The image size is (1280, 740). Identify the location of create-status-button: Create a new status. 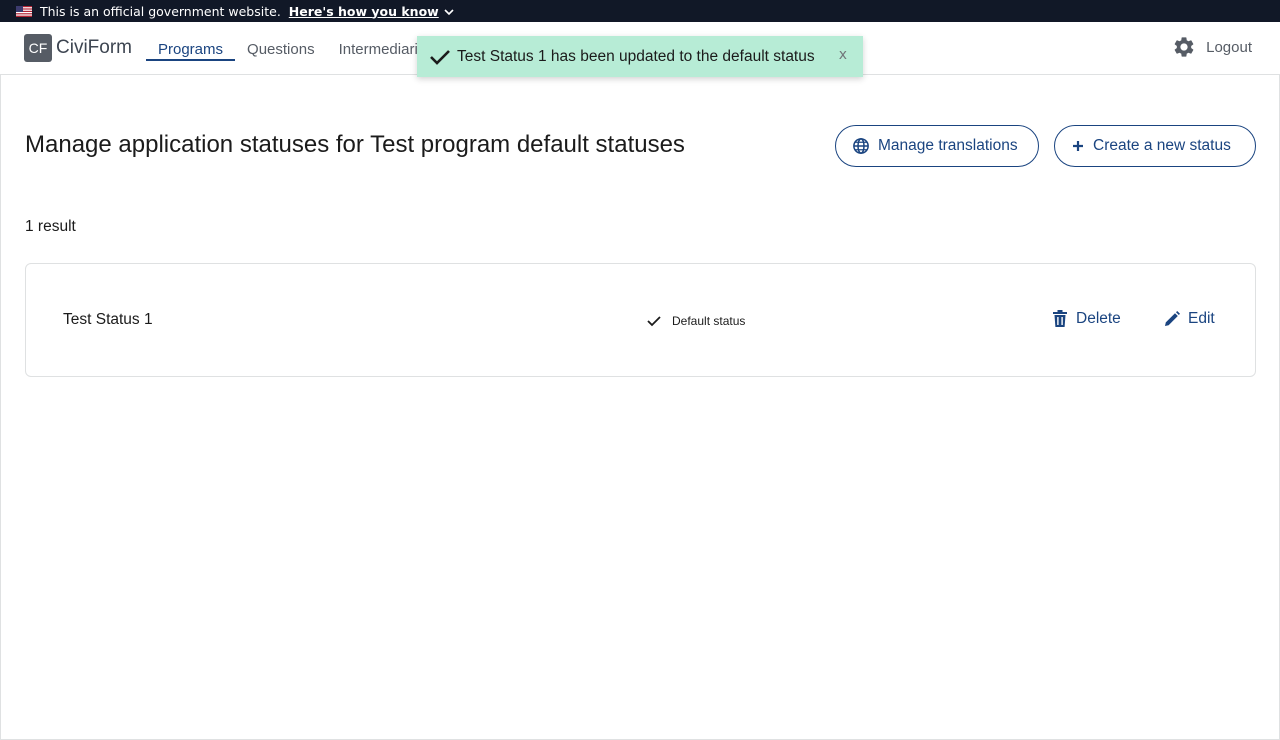
(1155, 146).